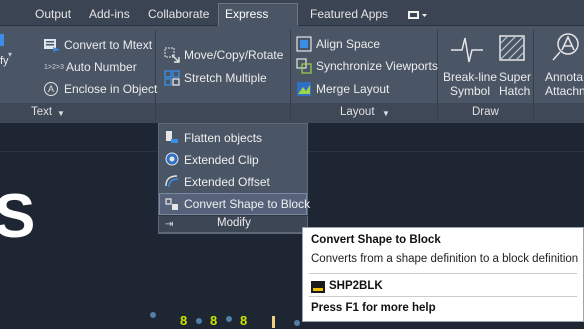 This screenshot has height=329, width=584. Describe the element at coordinates (172, 56) in the screenshot. I see `move-copy-rotate-icon` at that location.